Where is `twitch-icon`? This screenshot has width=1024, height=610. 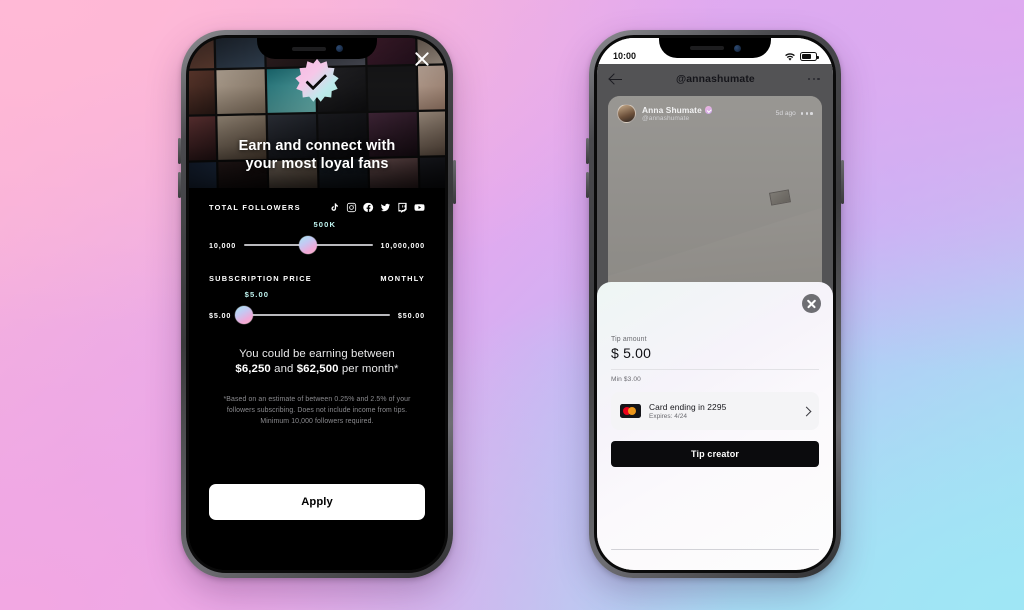 twitch-icon is located at coordinates (402, 207).